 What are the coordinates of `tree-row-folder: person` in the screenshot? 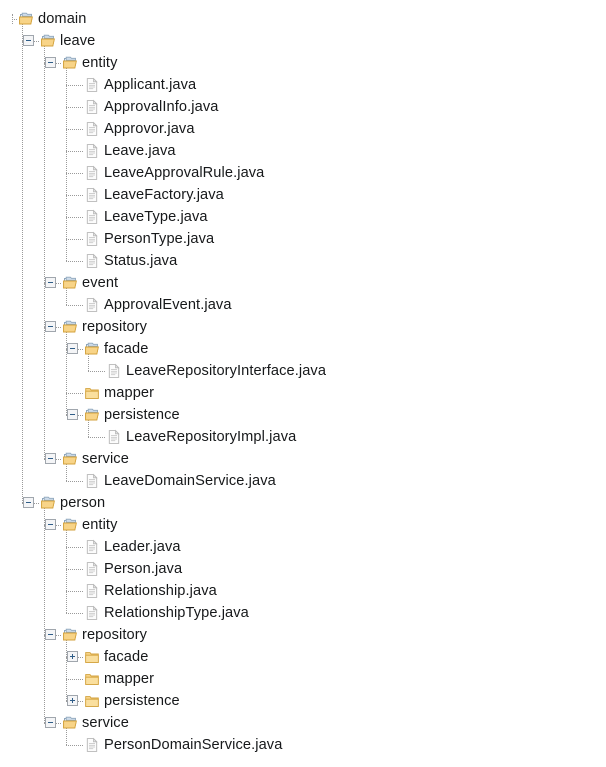 It's located at (303, 503).